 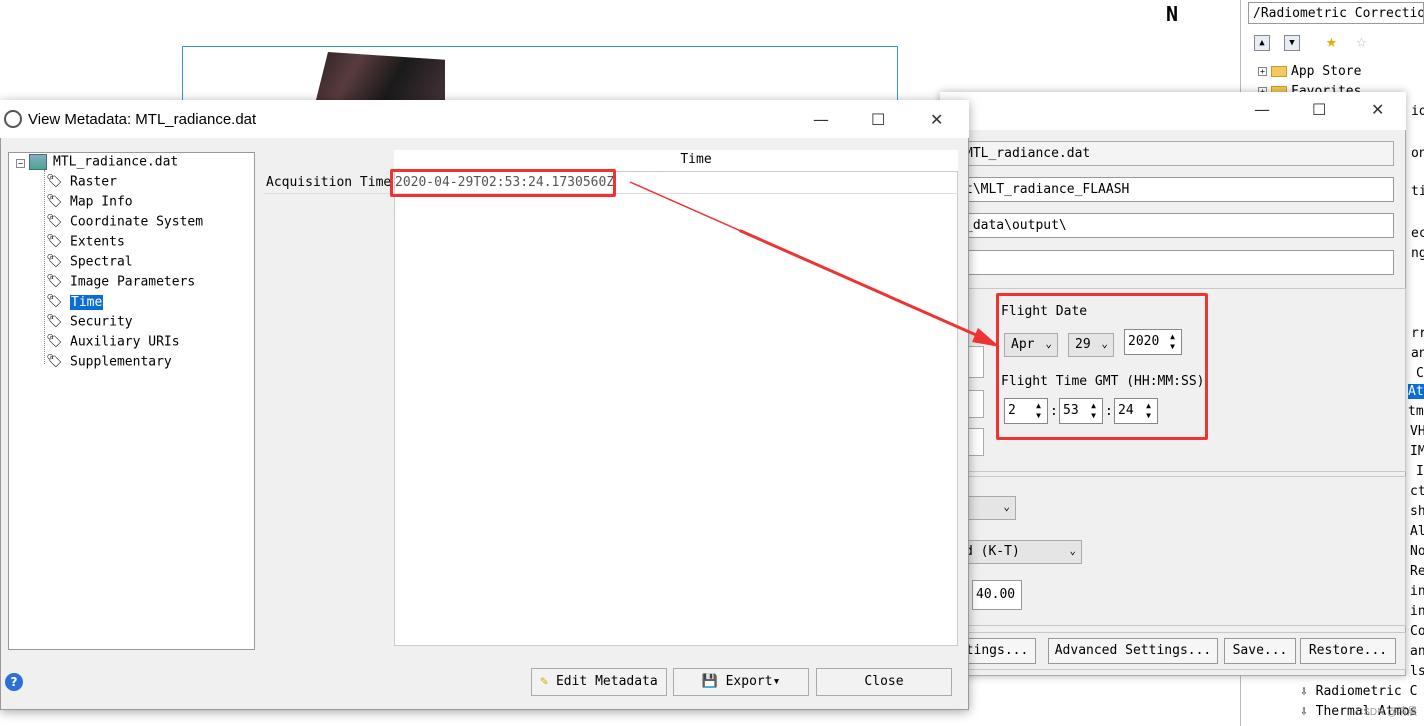 I want to click on tree-node-security: 🏷 Security, so click(x=89, y=322).